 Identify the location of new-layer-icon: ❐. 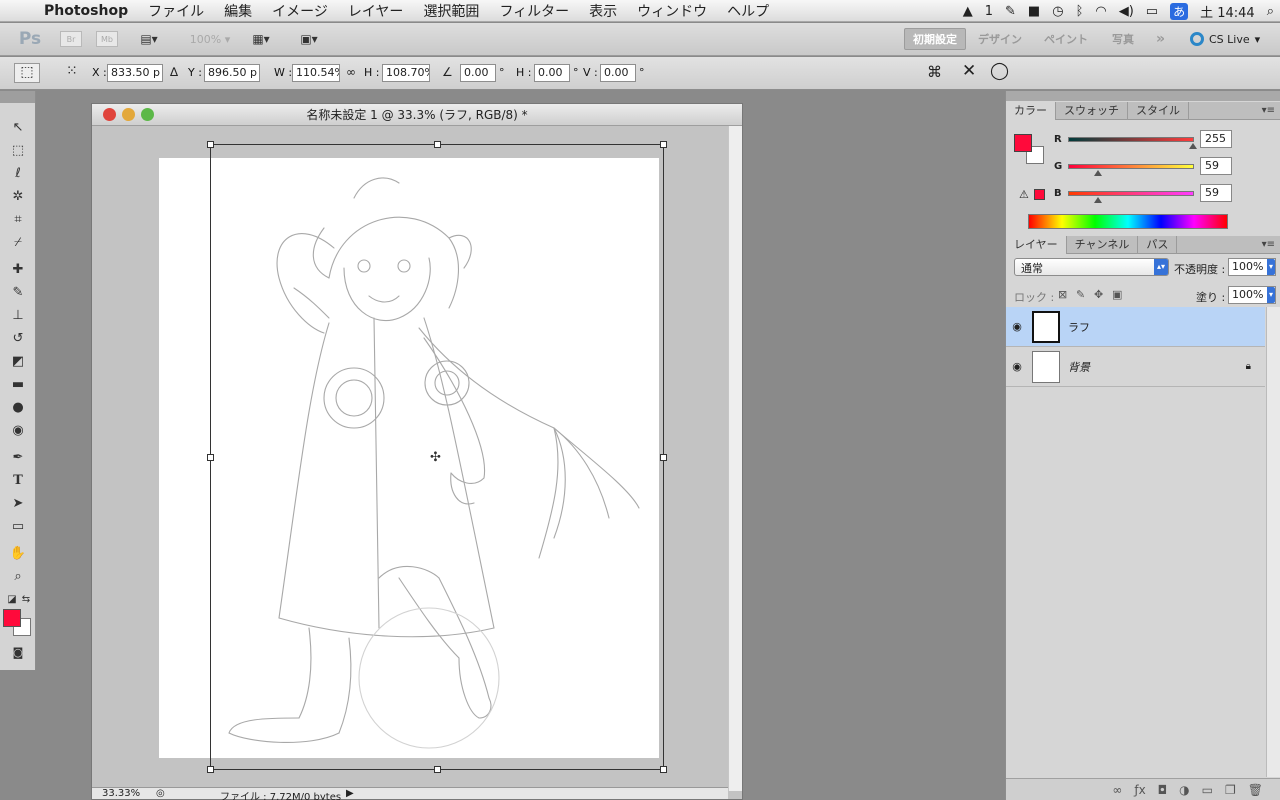
(1230, 790).